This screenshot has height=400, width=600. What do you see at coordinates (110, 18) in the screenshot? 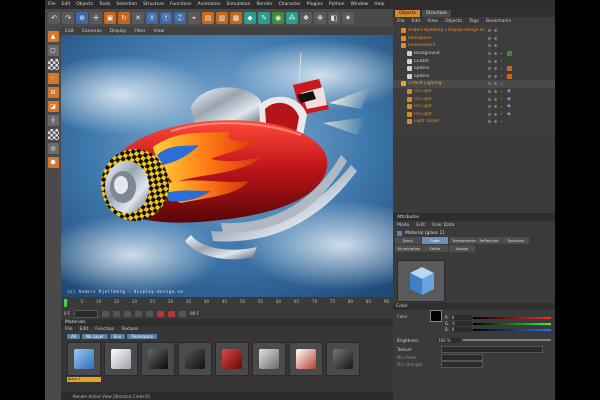
I see `scale-icon: ▣` at bounding box center [110, 18].